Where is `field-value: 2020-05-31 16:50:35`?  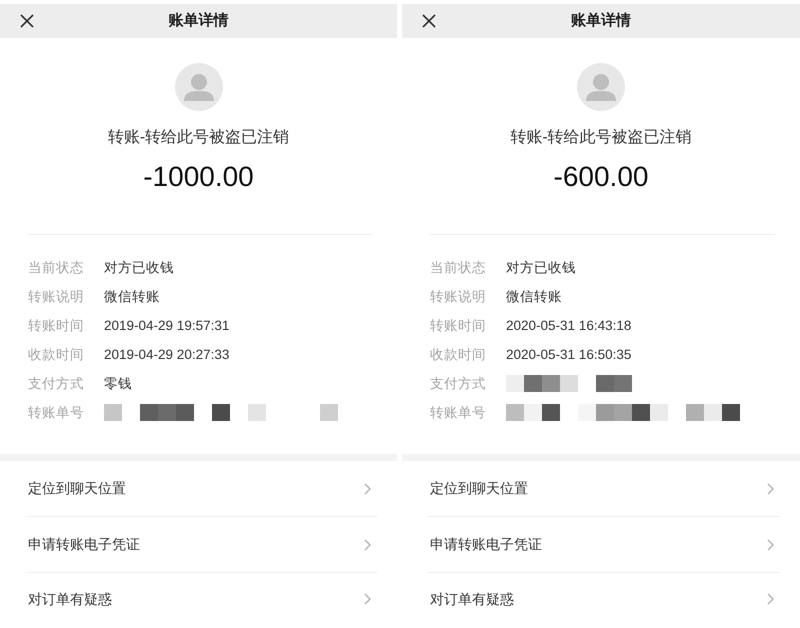
field-value: 2020-05-31 16:50:35 is located at coordinates (569, 355).